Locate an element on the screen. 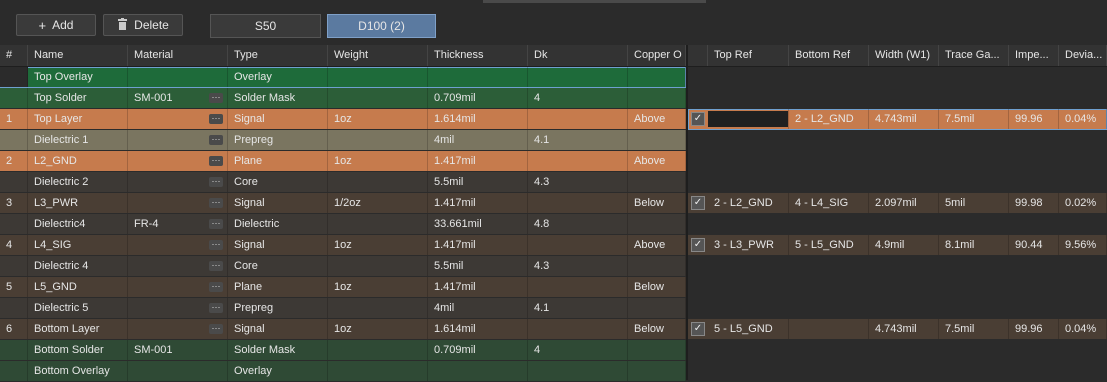  layer-row: Top Overlay Overlay is located at coordinates (343, 77).